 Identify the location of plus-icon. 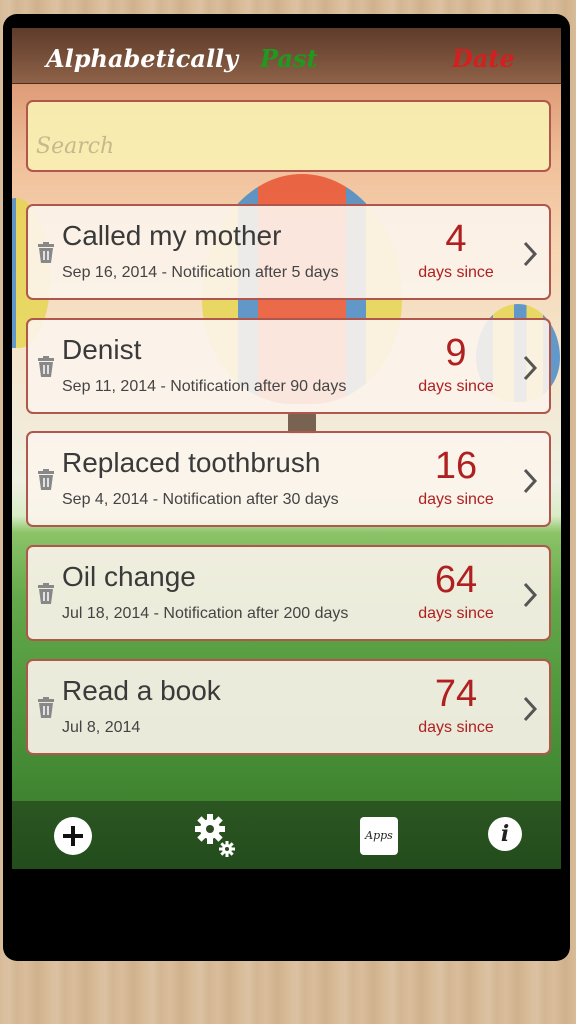
(73, 836).